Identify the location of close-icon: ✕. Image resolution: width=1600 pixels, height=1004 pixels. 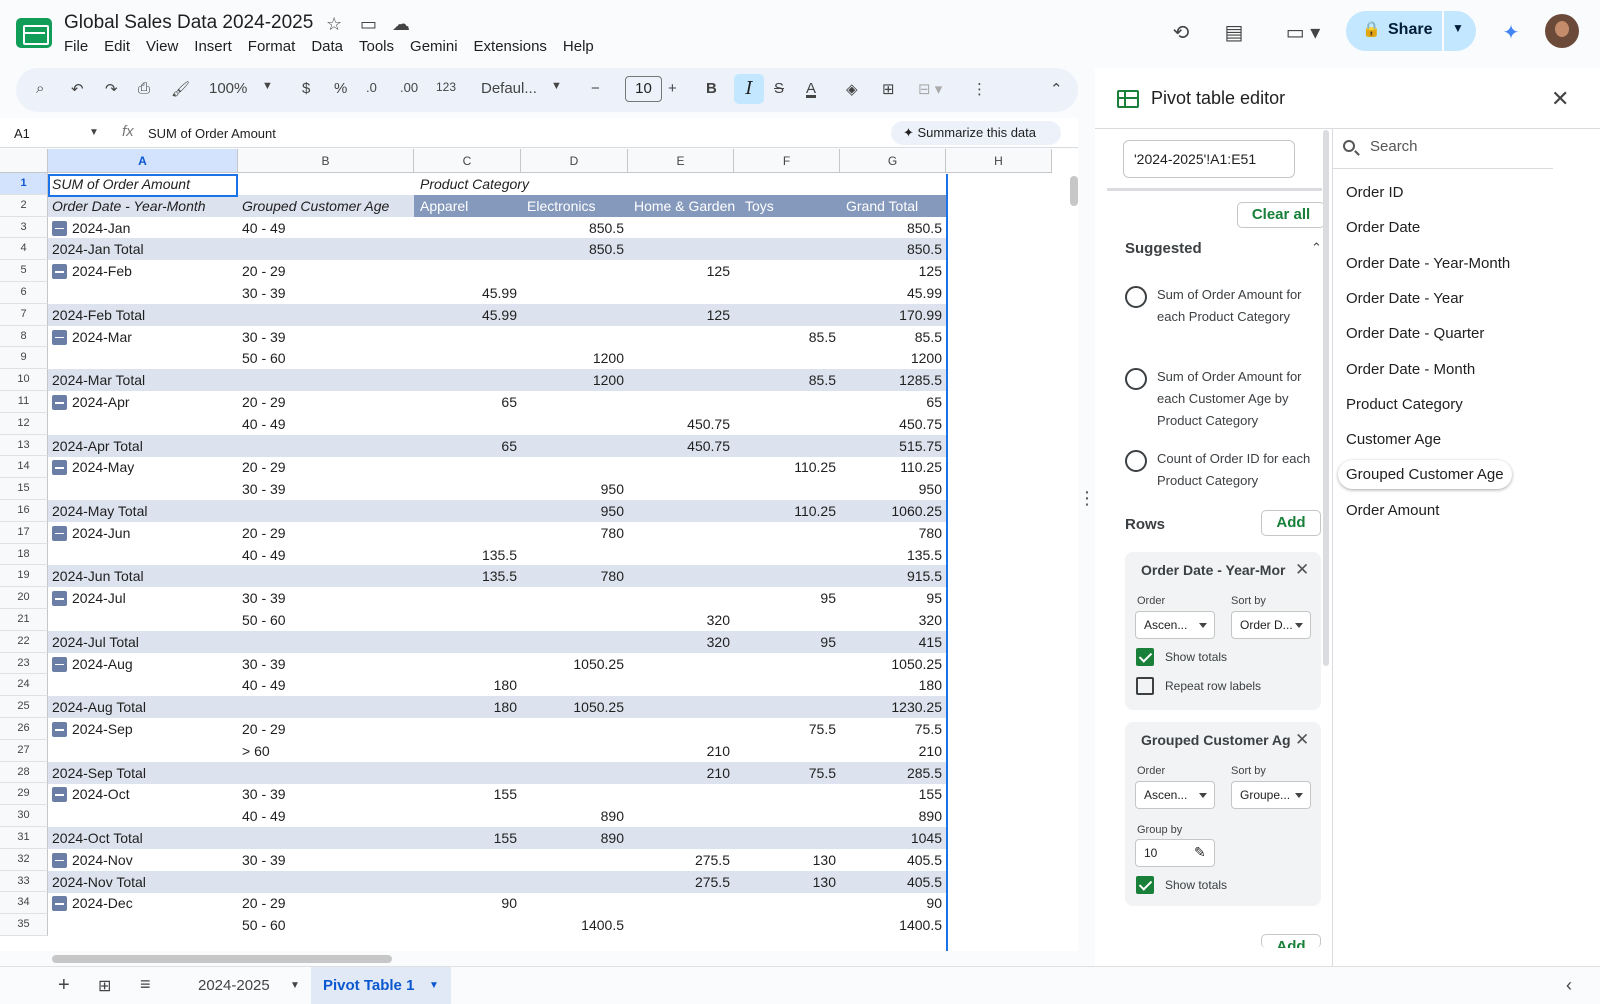
(1560, 99).